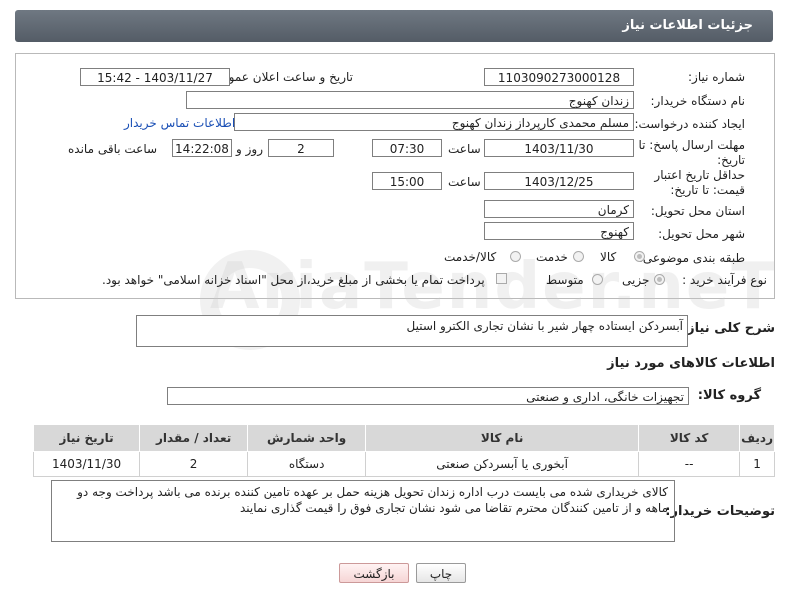 This screenshot has width=789, height=598. Describe the element at coordinates (559, 181) in the screenshot. I see `price-date-field: 1403/12/25` at that location.